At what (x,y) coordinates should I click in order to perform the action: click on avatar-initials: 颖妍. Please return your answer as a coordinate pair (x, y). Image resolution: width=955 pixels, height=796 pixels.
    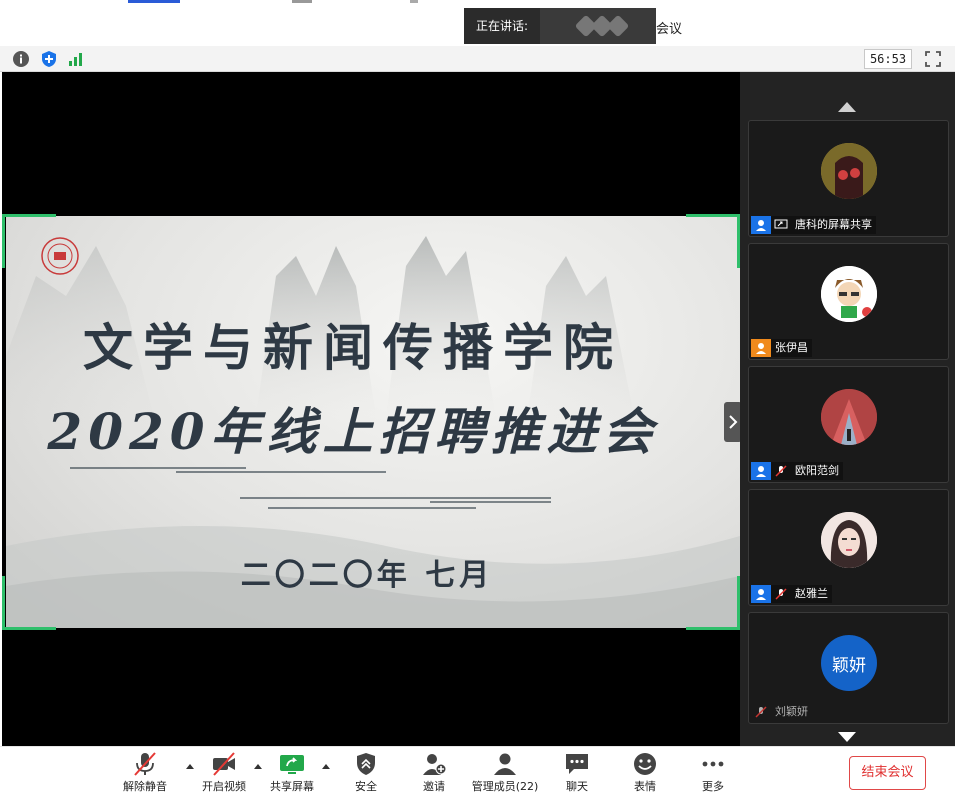
    Looking at the image, I should click on (849, 665).